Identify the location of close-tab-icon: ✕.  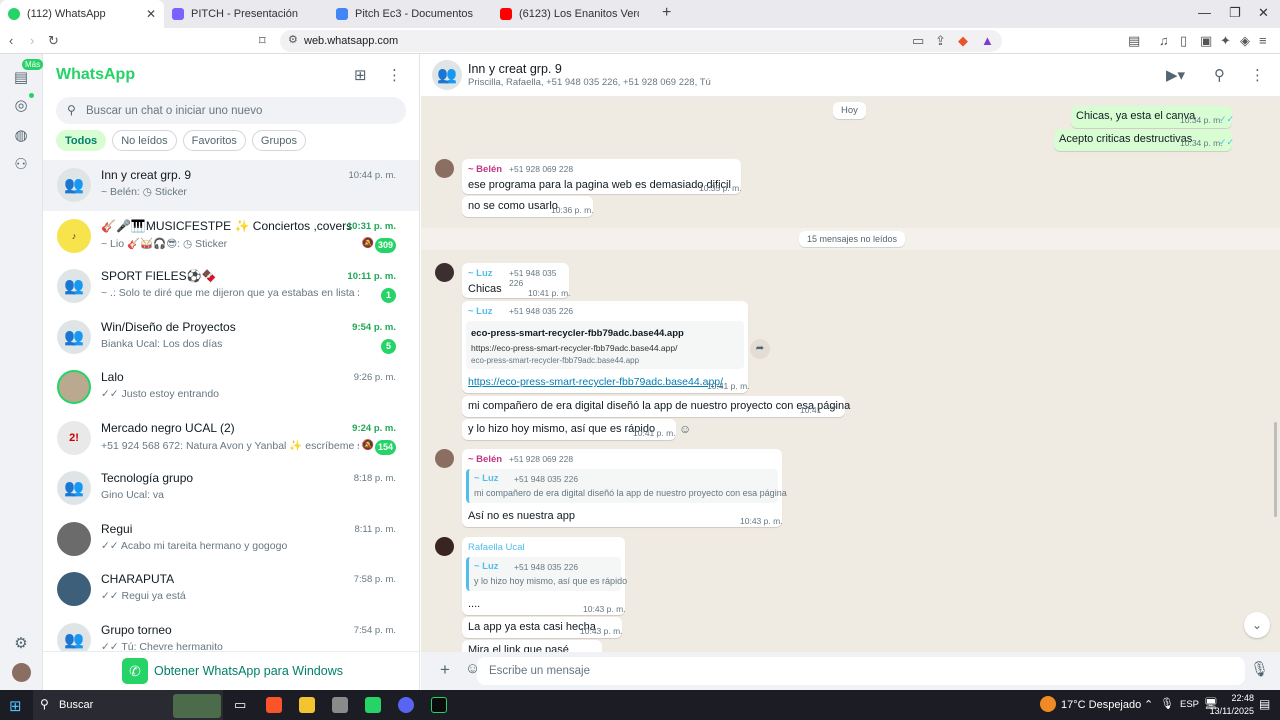
(151, 14).